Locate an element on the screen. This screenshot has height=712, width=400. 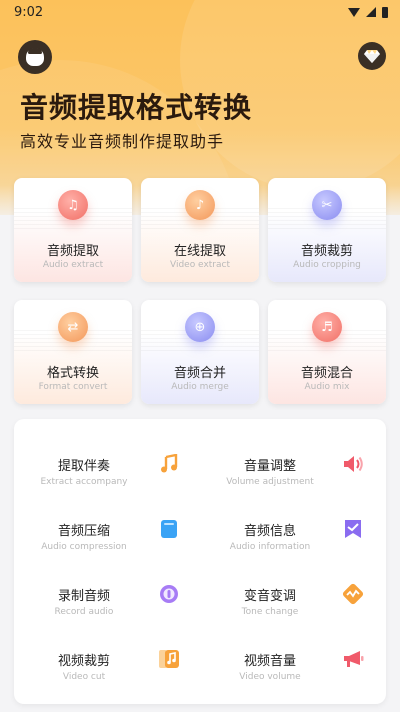
tool-video-cut: 视频裁剪 Video cut is located at coordinates (104, 648).